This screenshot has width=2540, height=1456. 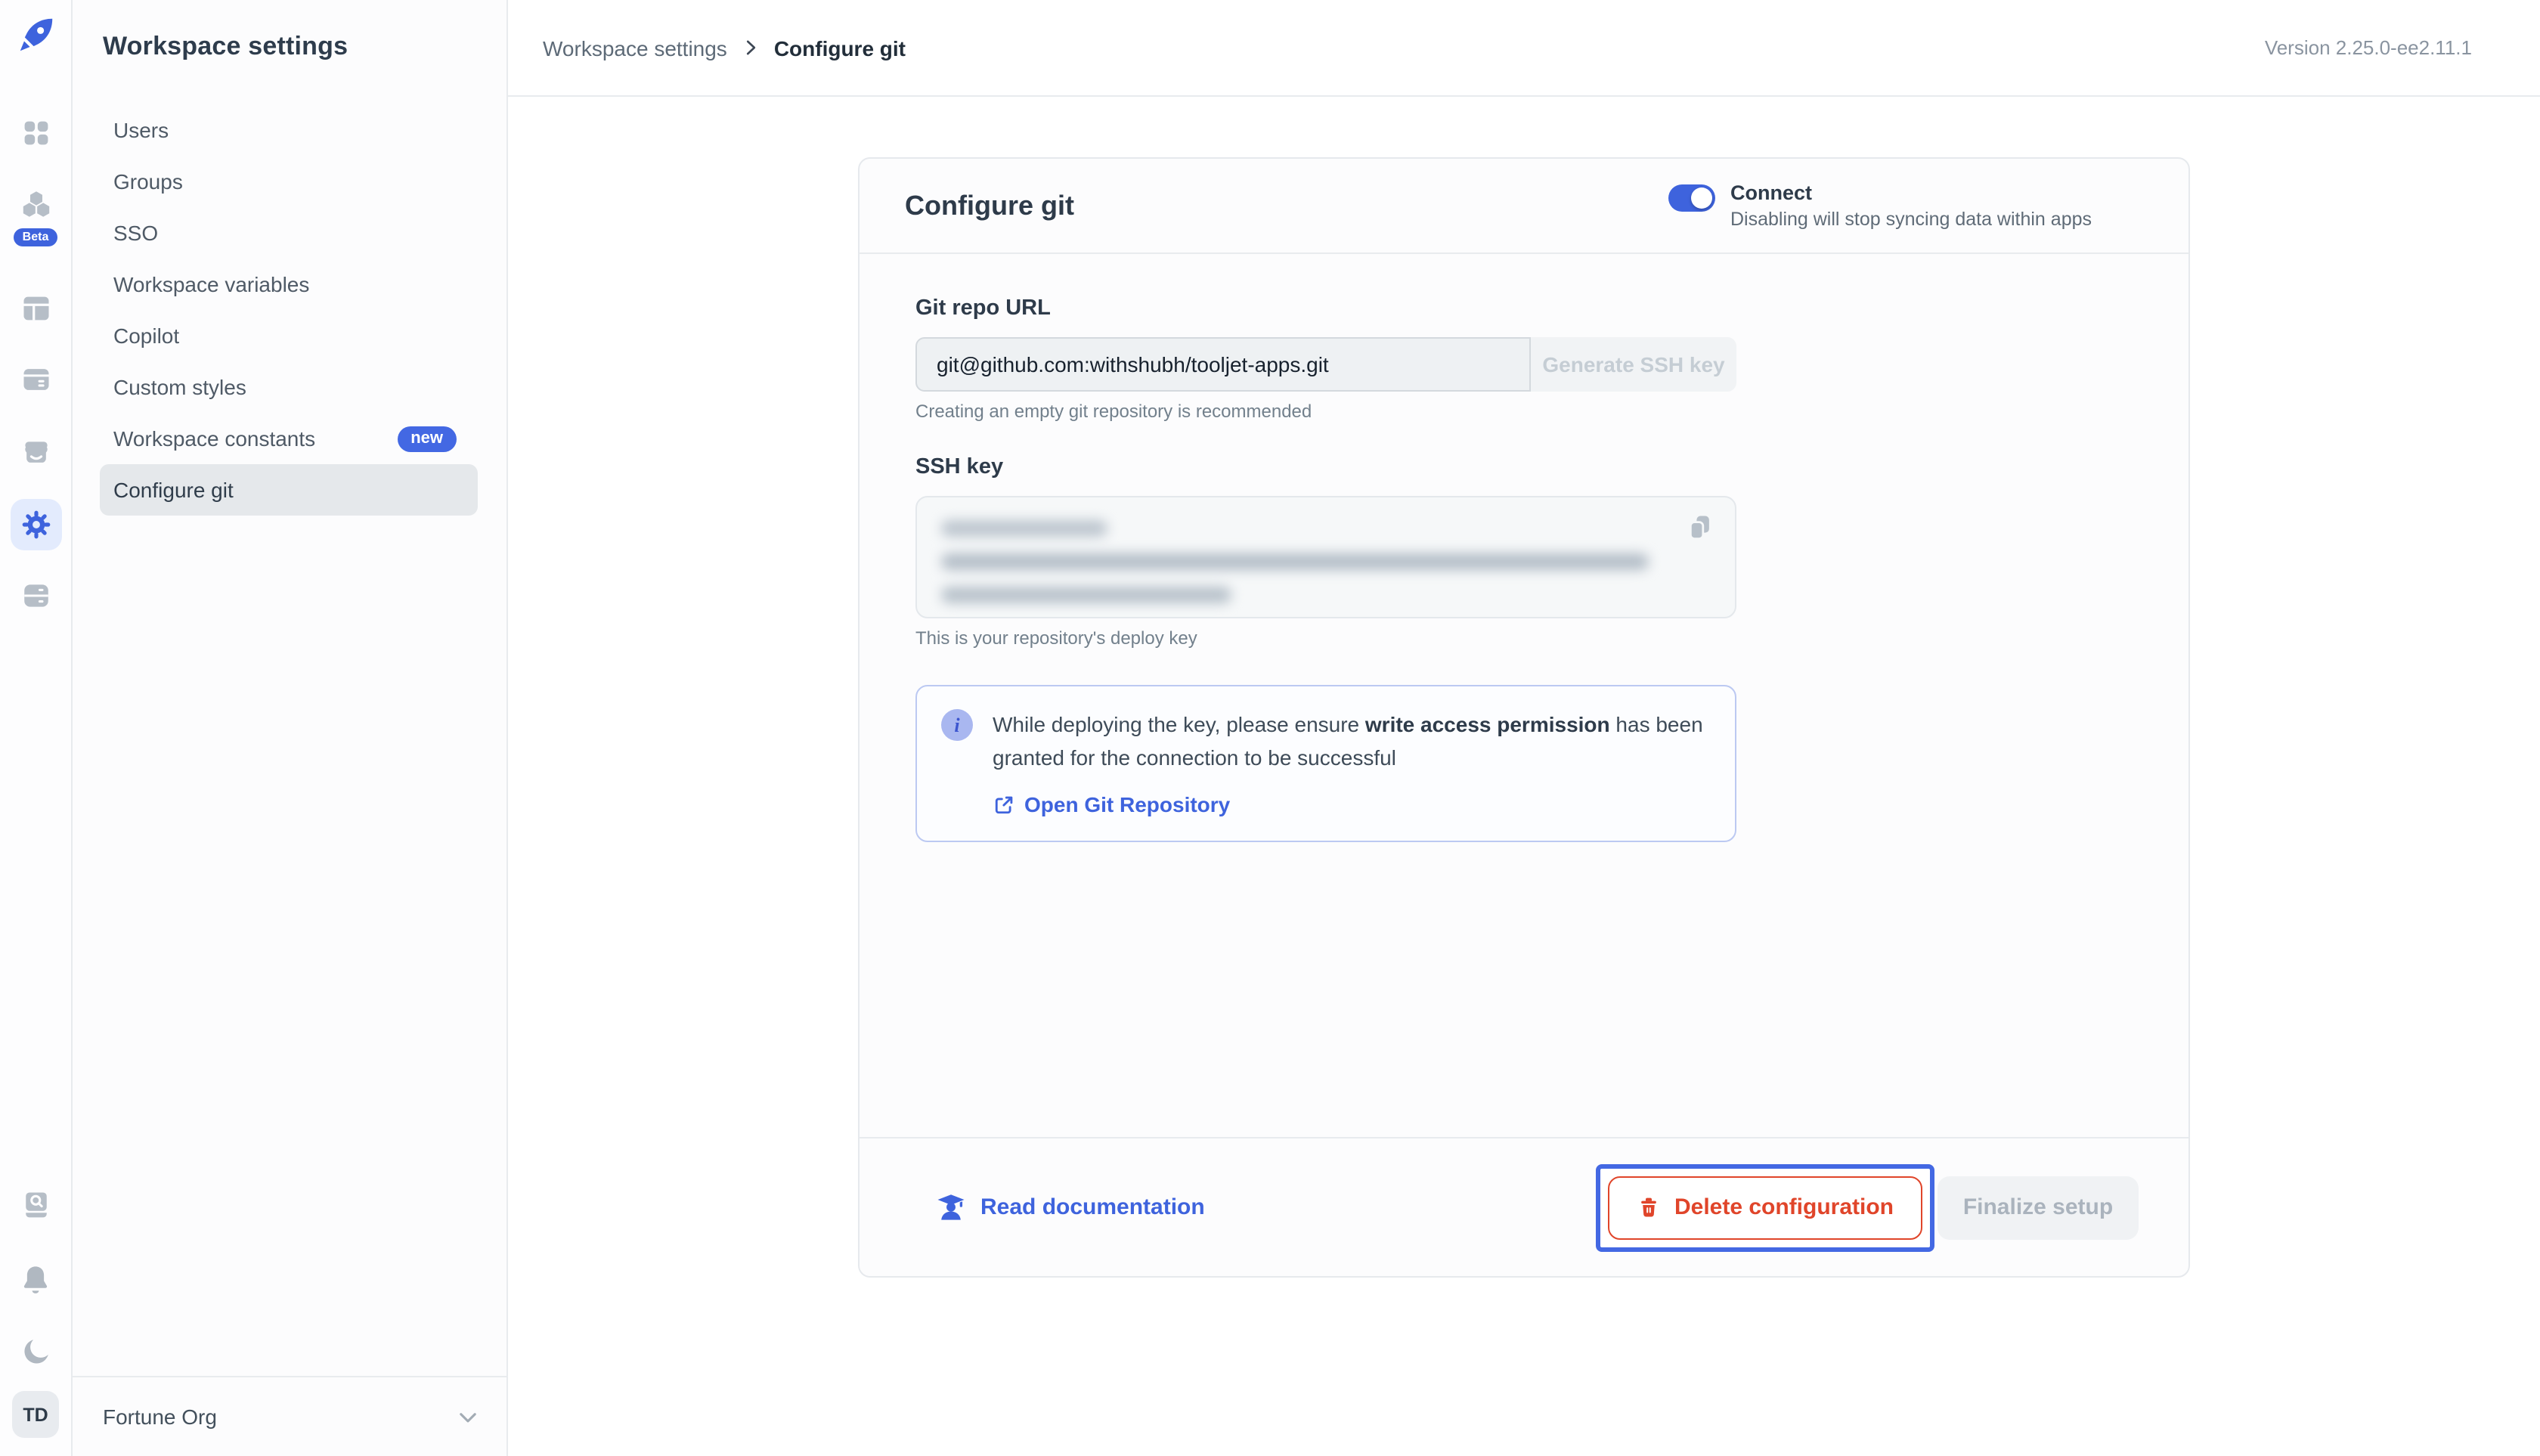 What do you see at coordinates (160, 1417) in the screenshot?
I see `org-name: Fortune Org` at bounding box center [160, 1417].